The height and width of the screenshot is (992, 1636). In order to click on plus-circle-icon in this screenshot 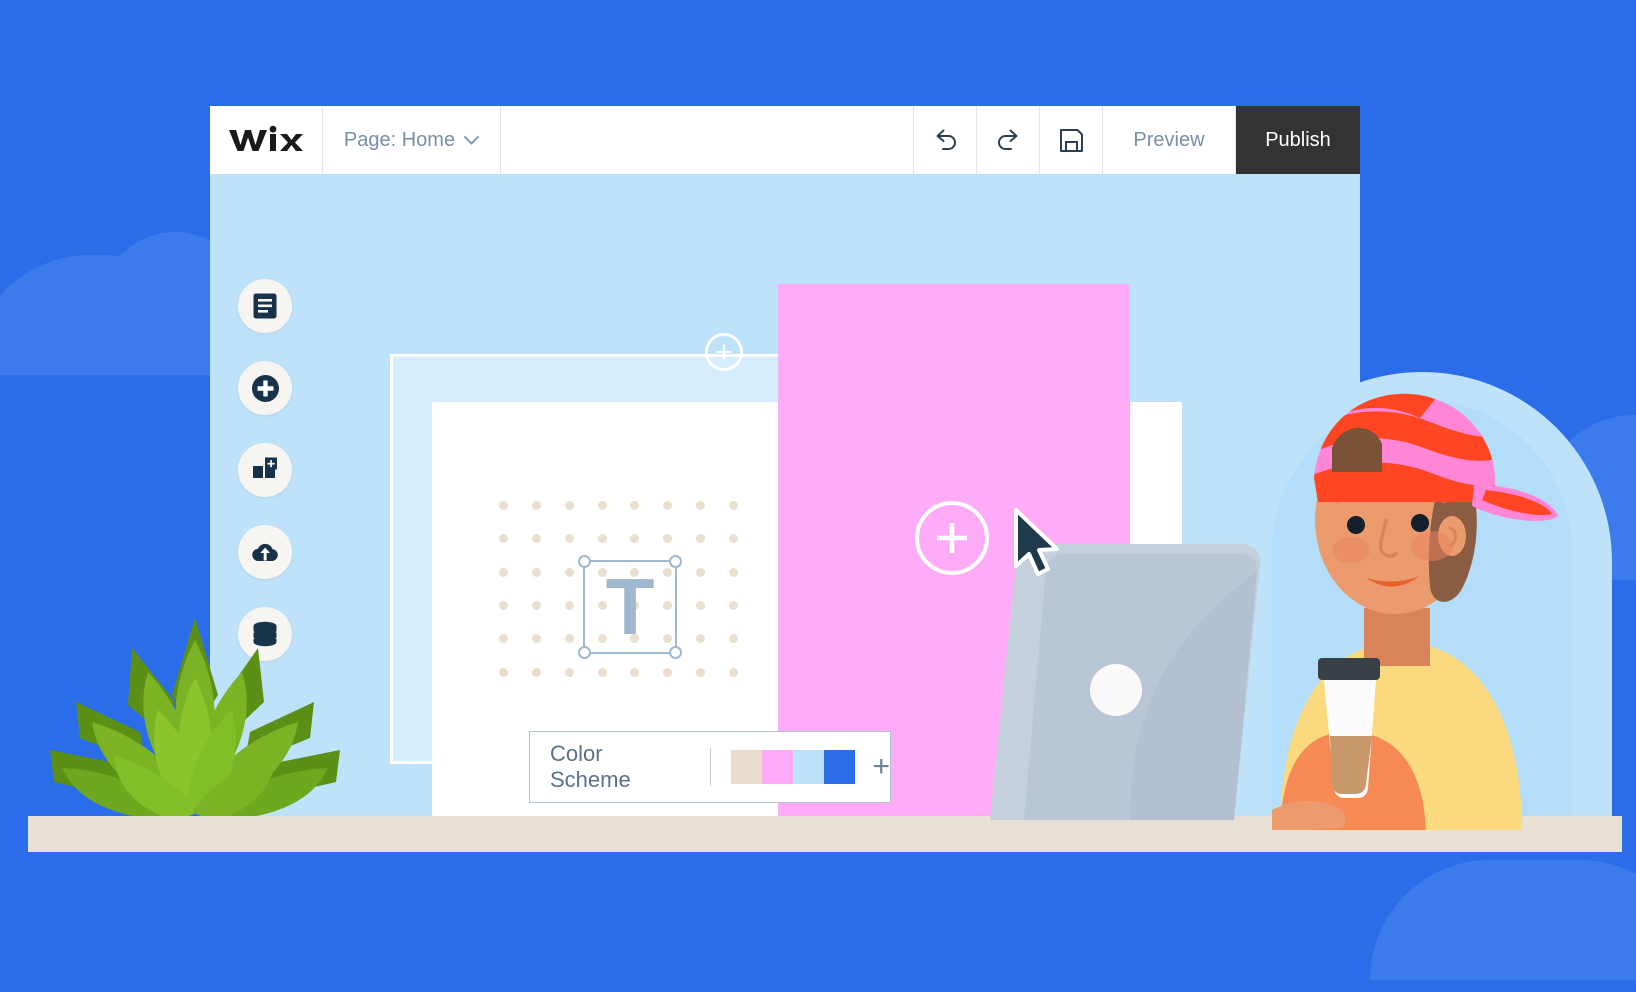, I will do `click(265, 388)`.